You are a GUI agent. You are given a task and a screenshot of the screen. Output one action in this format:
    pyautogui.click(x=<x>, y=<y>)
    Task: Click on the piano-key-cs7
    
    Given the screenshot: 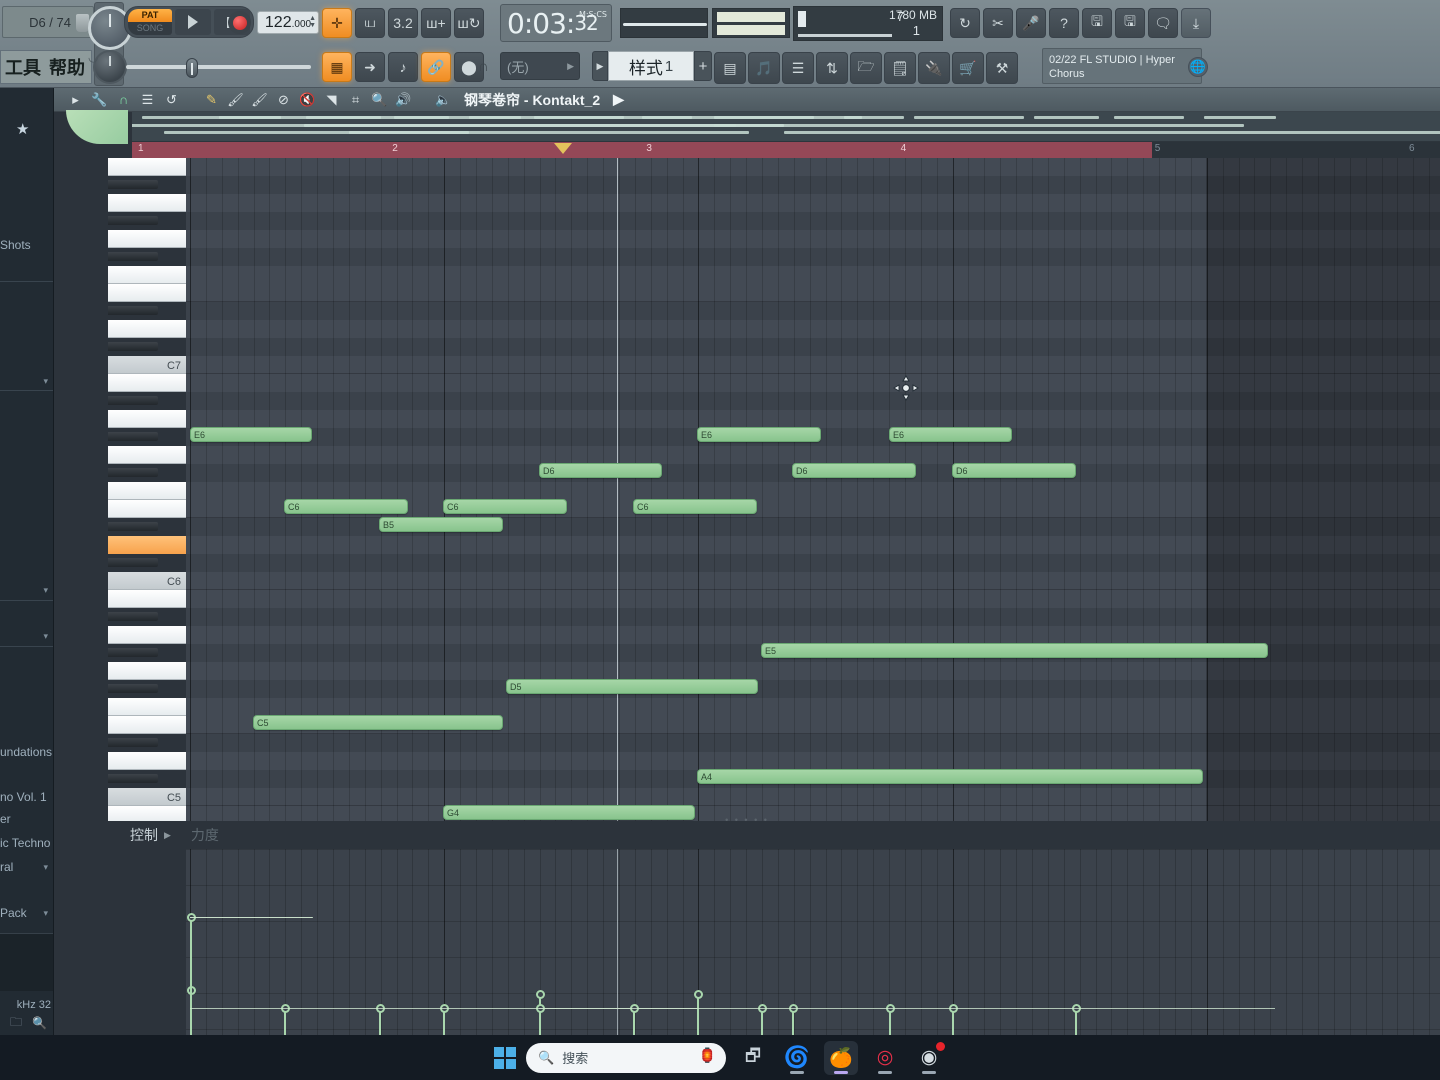 What is the action you would take?
    pyautogui.click(x=133, y=346)
    